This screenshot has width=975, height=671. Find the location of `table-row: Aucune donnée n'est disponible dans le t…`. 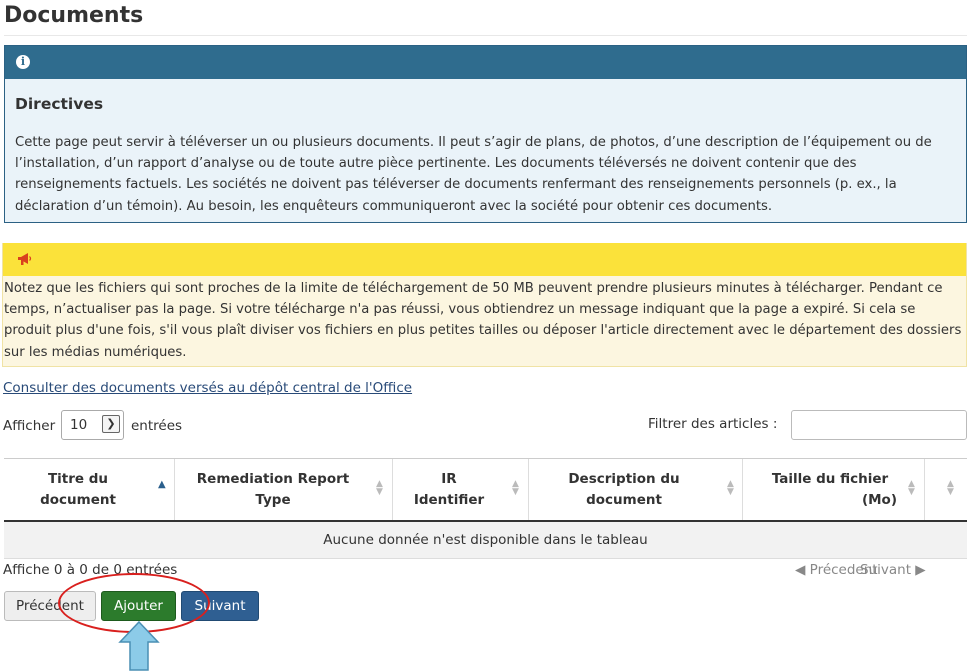

table-row: Aucune donnée n'est disponible dans le t… is located at coordinates (485, 540).